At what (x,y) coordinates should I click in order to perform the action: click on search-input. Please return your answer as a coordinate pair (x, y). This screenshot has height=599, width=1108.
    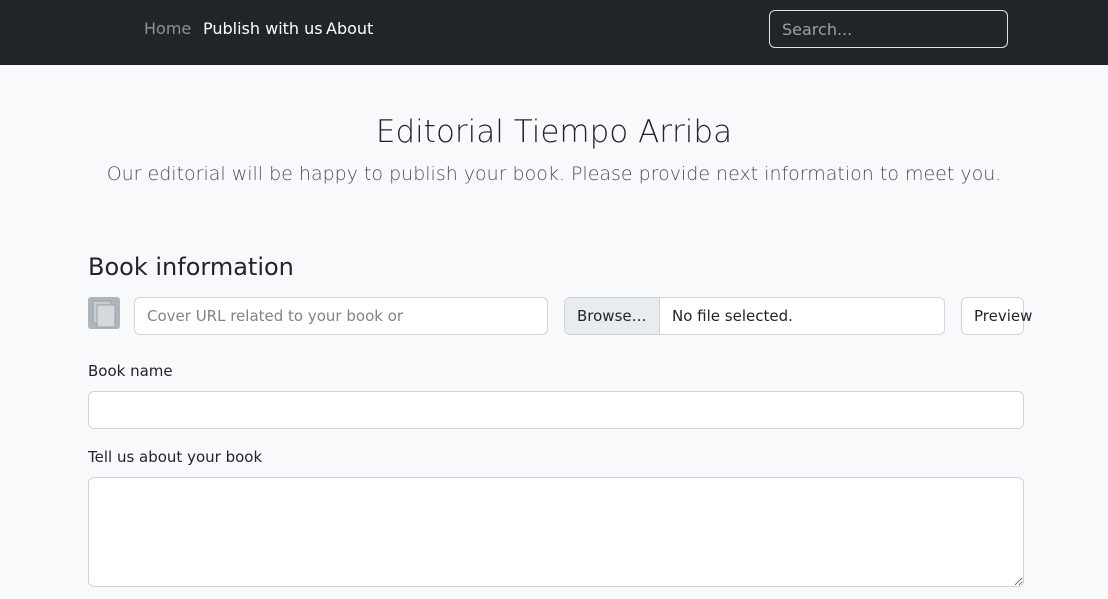
    Looking at the image, I should click on (888, 29).